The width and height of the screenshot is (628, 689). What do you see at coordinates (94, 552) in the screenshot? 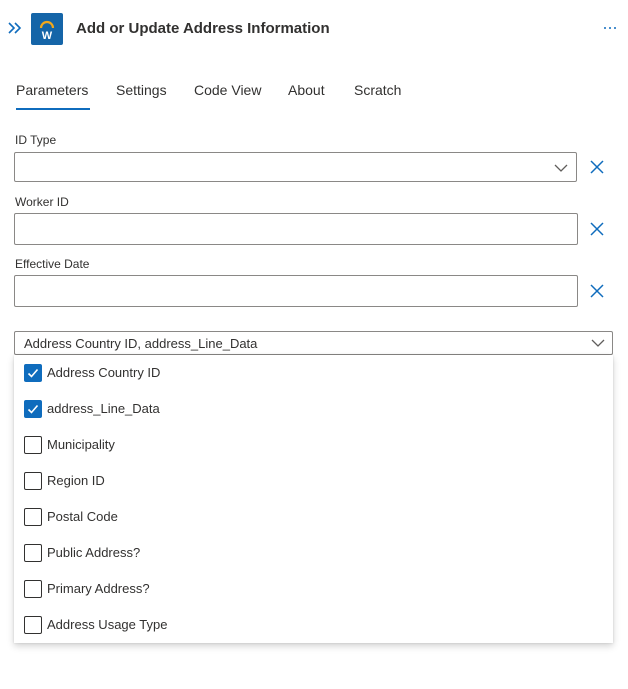
I see `option-label: Public Address?` at bounding box center [94, 552].